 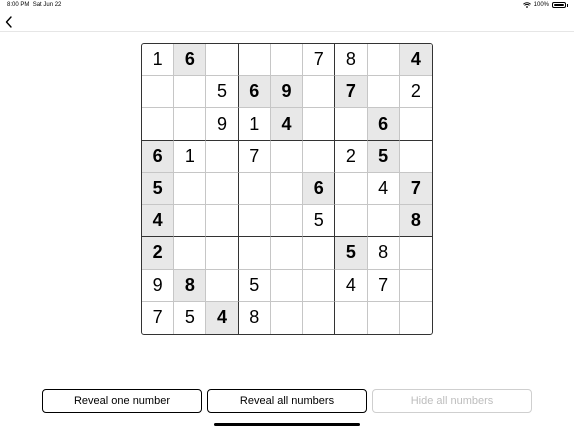 What do you see at coordinates (452, 401) in the screenshot?
I see `hide-all-button: Hide all numbers` at bounding box center [452, 401].